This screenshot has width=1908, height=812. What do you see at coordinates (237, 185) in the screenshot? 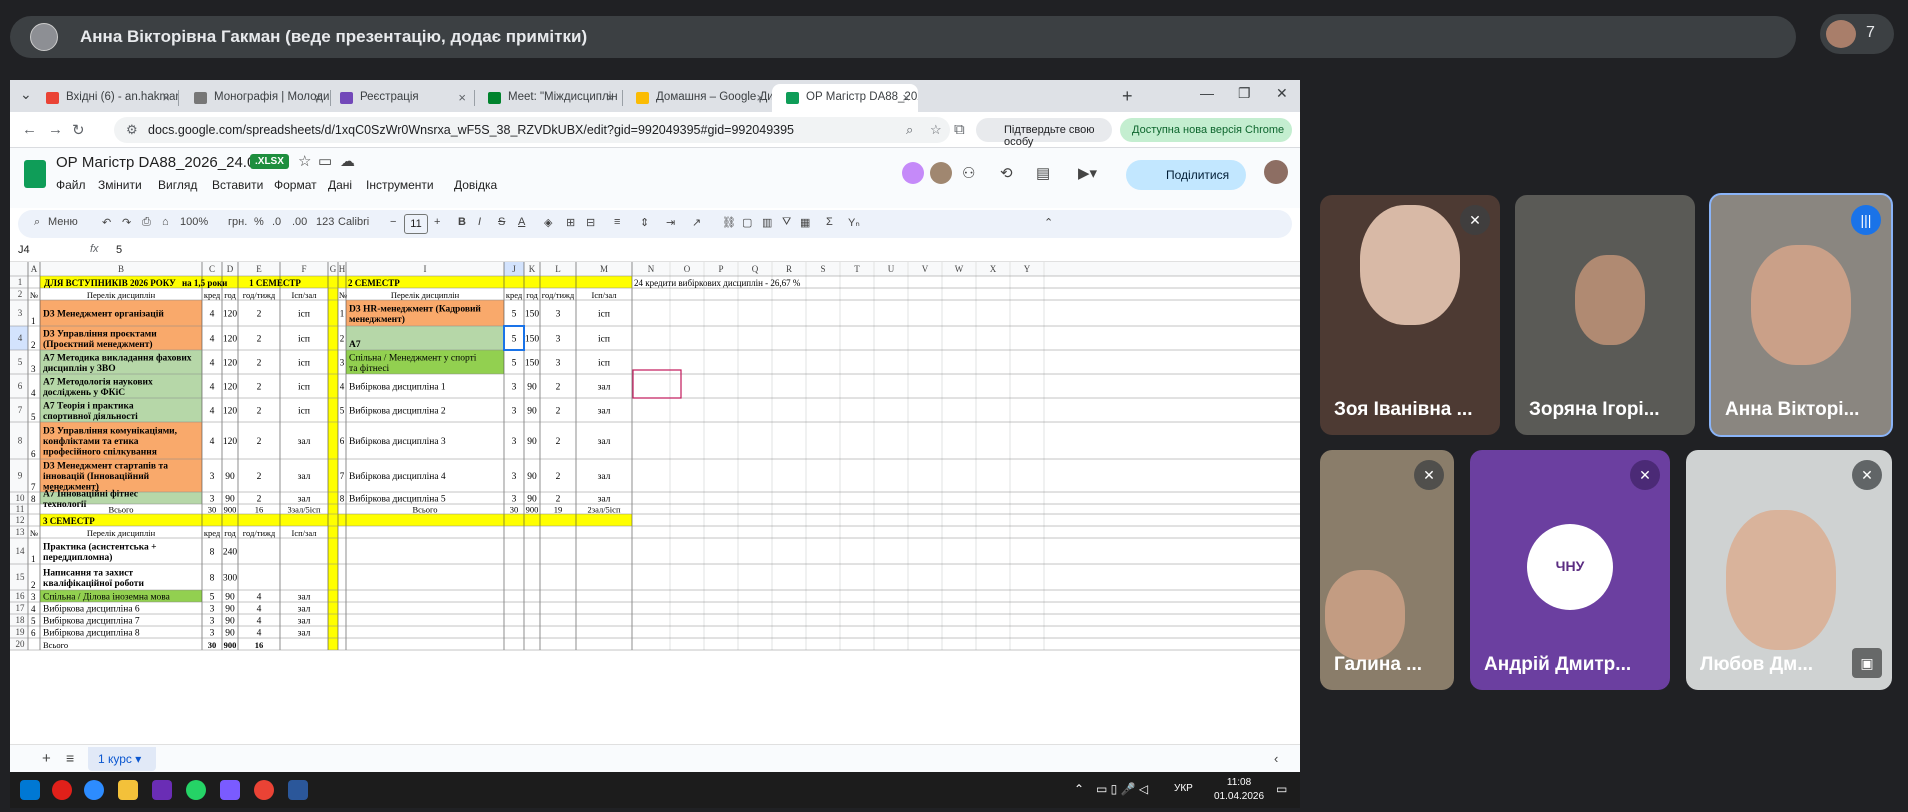
I see `menu-insert: Вставити` at bounding box center [237, 185].